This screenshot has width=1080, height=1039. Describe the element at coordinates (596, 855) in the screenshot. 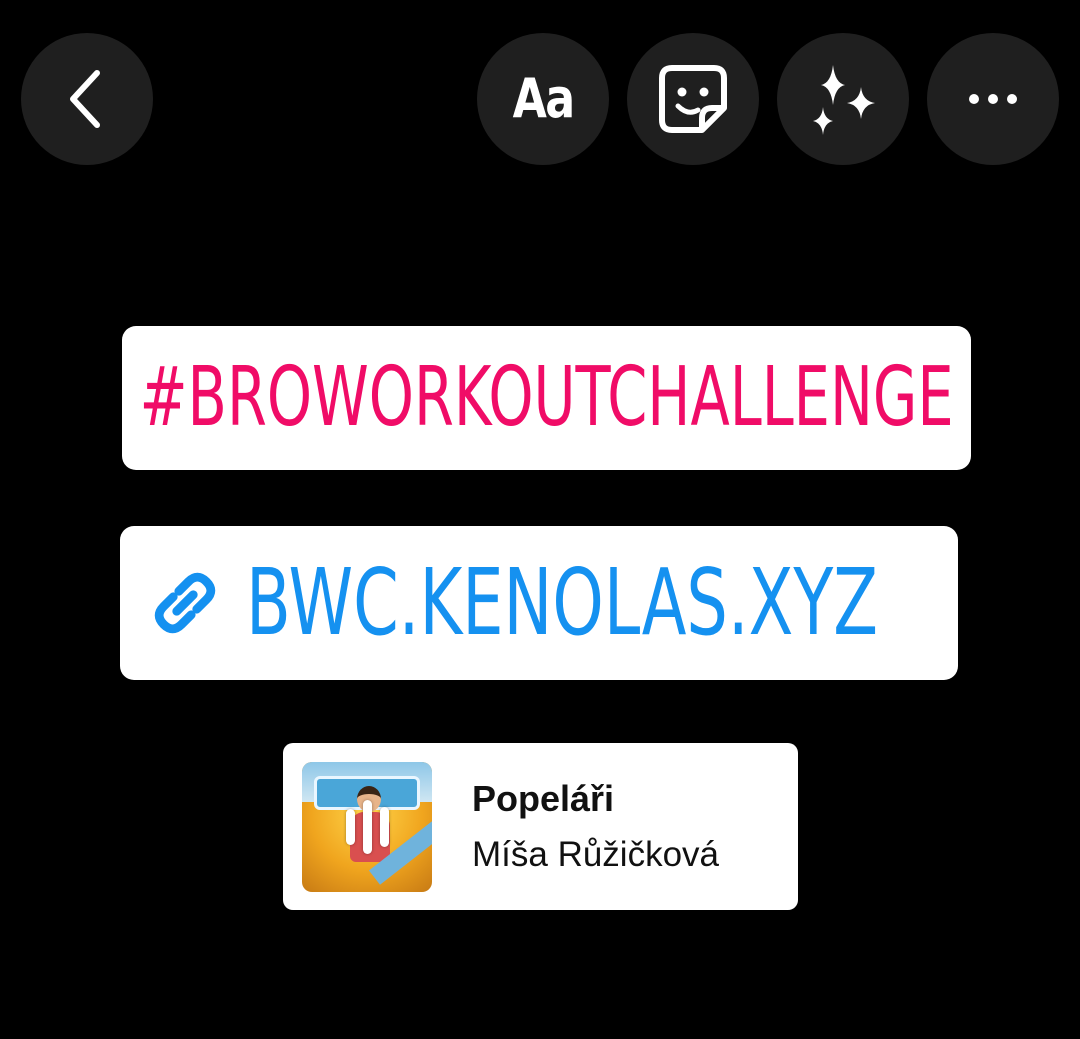

I see `song-artist: Míša Růžičková` at that location.